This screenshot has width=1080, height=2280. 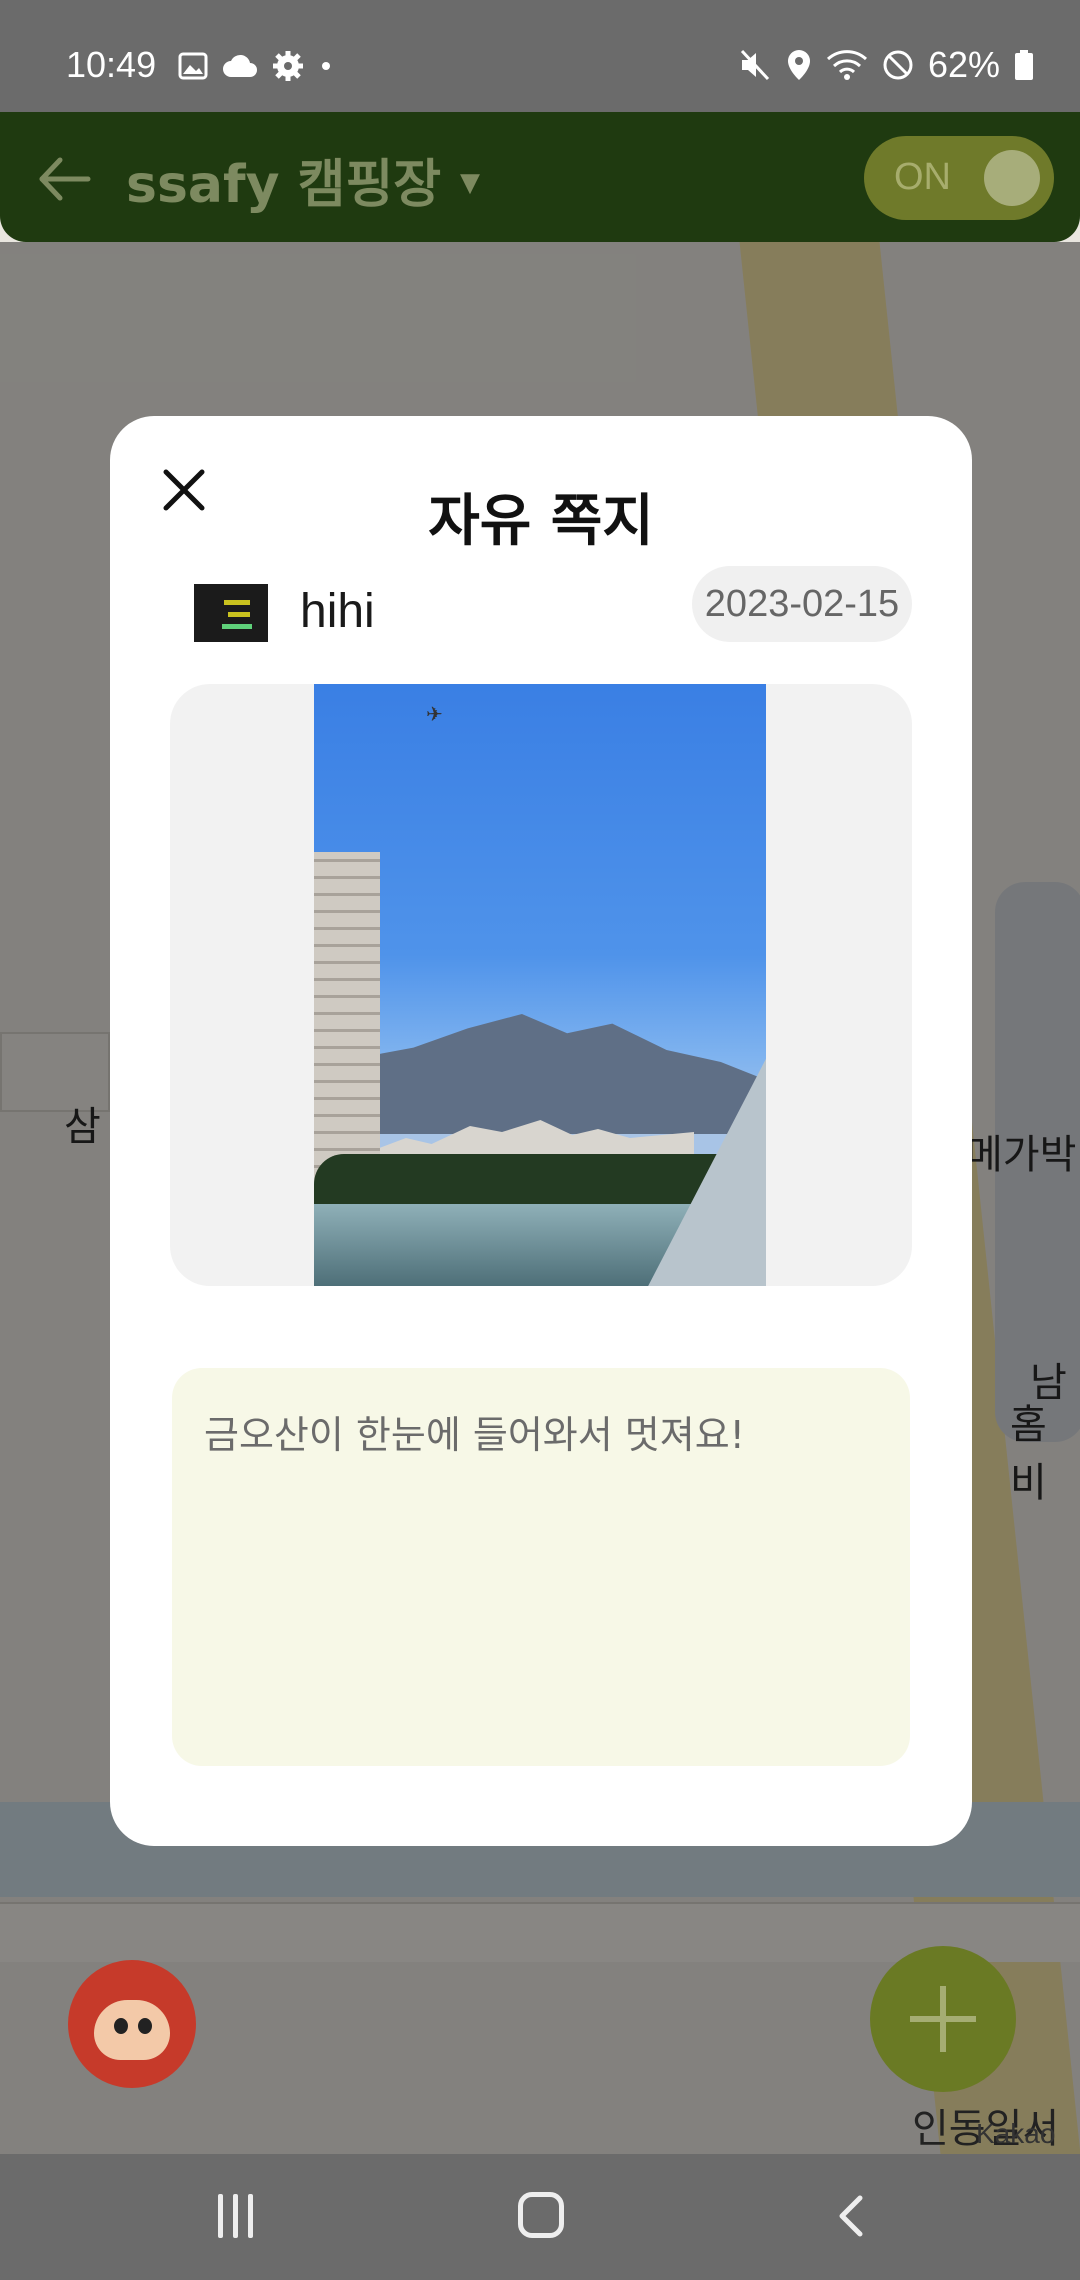 What do you see at coordinates (541, 1567) in the screenshot?
I see `message-box: 금오산이 한눈에 들어와서 멋져요!` at bounding box center [541, 1567].